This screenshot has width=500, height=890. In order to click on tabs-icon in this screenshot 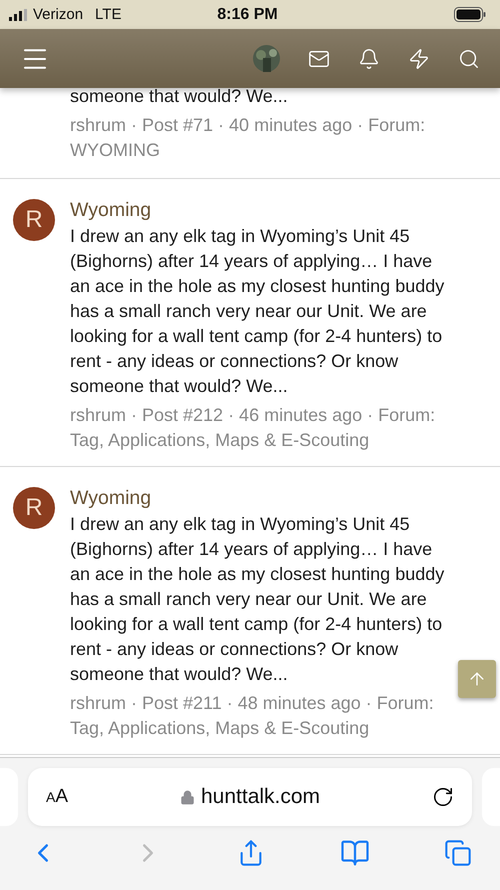, I will do `click(458, 853)`.